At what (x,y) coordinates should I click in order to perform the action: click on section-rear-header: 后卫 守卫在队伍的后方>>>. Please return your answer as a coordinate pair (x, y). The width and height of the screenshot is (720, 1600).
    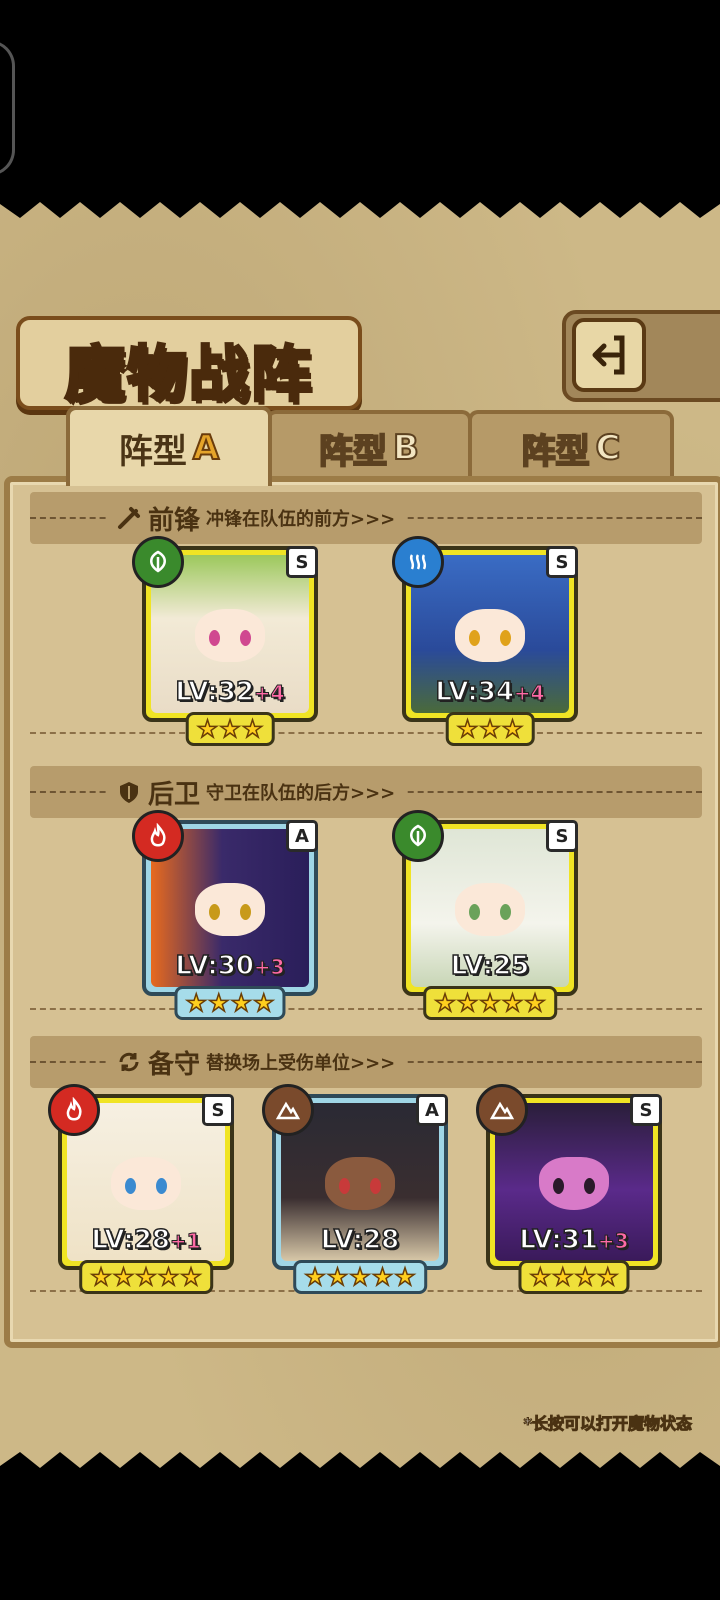
    Looking at the image, I should click on (366, 792).